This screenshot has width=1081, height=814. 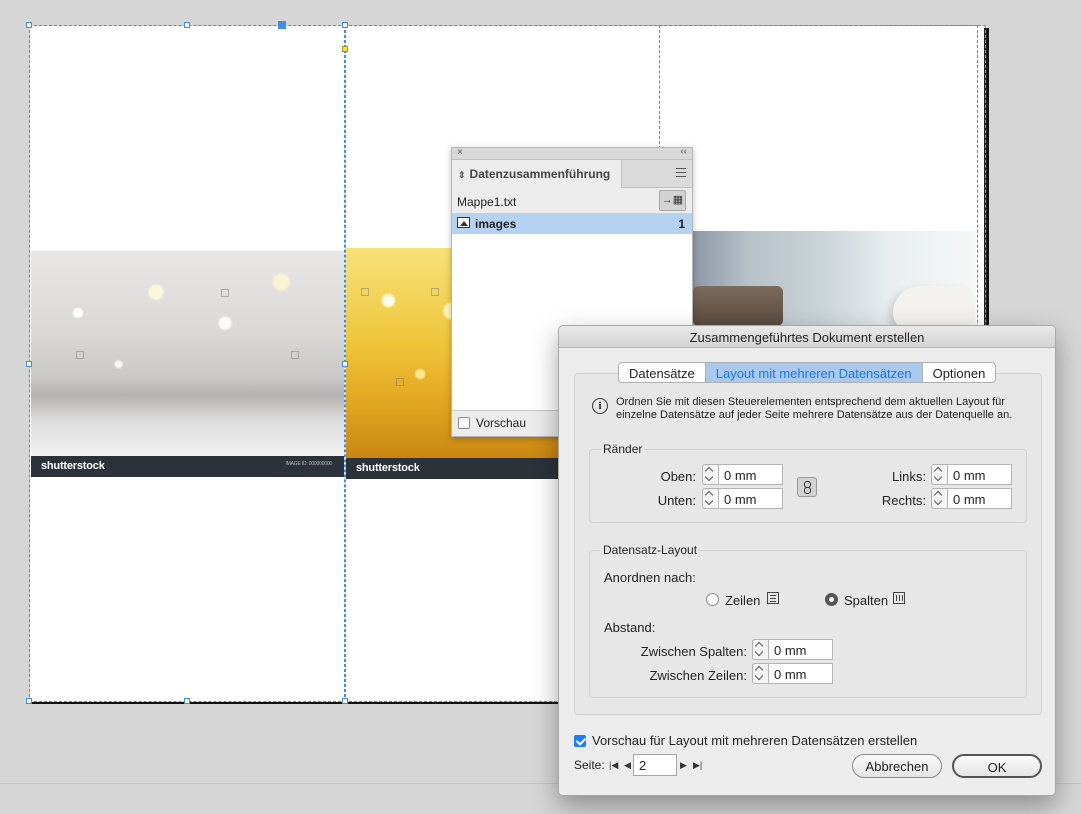 What do you see at coordinates (501, 423) in the screenshot?
I see `preview-label: Vorschau` at bounding box center [501, 423].